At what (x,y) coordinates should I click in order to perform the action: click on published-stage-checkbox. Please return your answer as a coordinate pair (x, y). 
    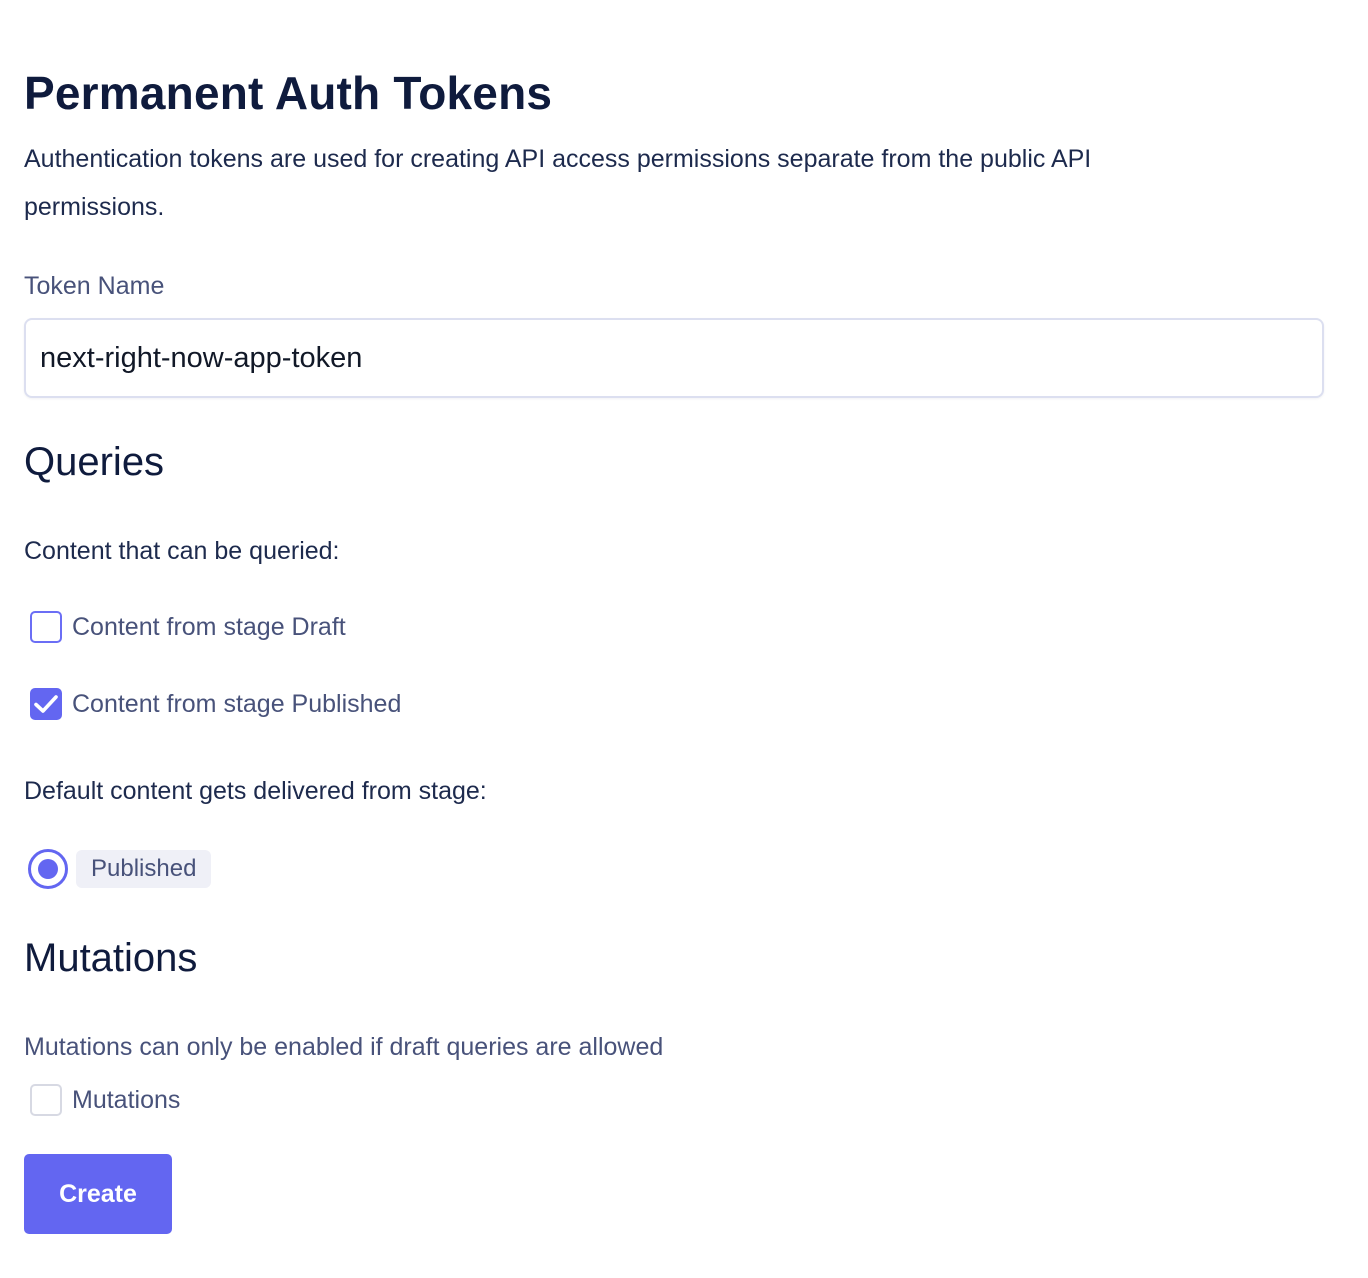
    Looking at the image, I should click on (46, 704).